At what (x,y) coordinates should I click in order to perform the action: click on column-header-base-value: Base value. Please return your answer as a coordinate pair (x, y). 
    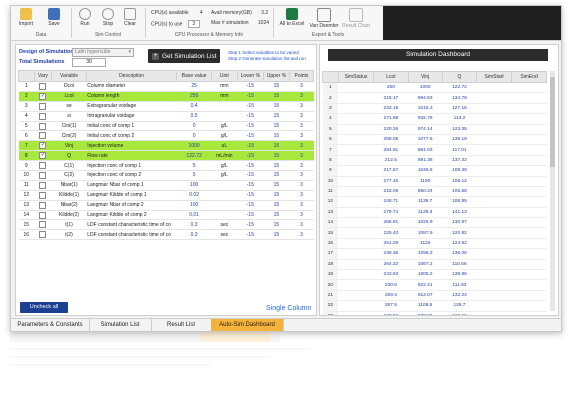
    Looking at the image, I should click on (194, 76).